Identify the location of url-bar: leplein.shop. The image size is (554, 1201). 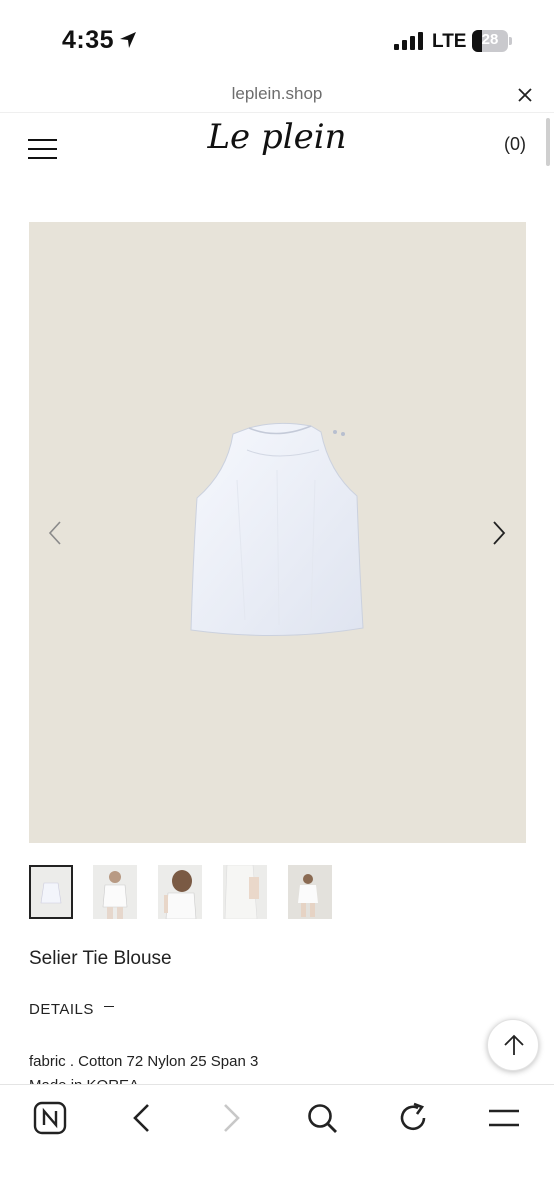
(277, 96).